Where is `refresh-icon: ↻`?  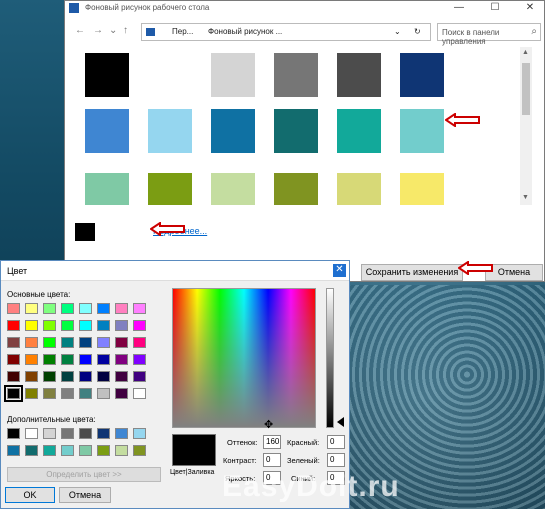 refresh-icon: ↻ is located at coordinates (417, 31).